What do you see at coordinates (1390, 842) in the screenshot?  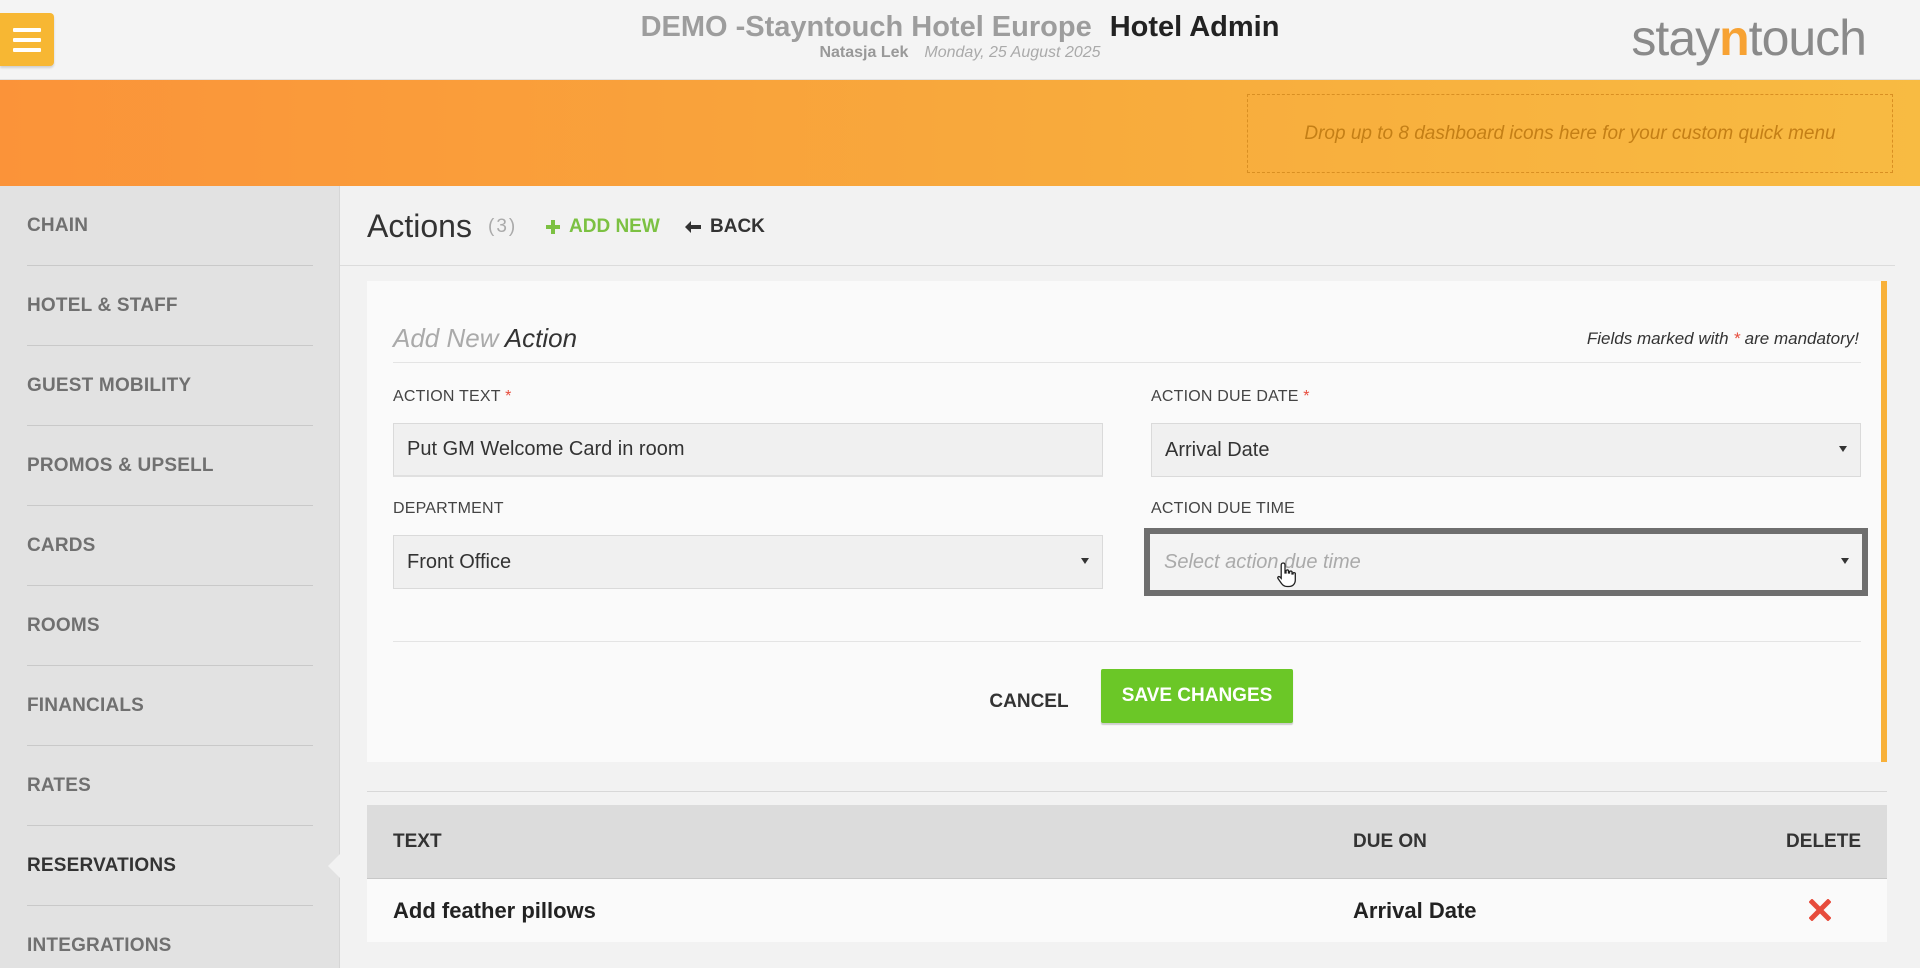 I see `column-header-due-on: DUE ON` at bounding box center [1390, 842].